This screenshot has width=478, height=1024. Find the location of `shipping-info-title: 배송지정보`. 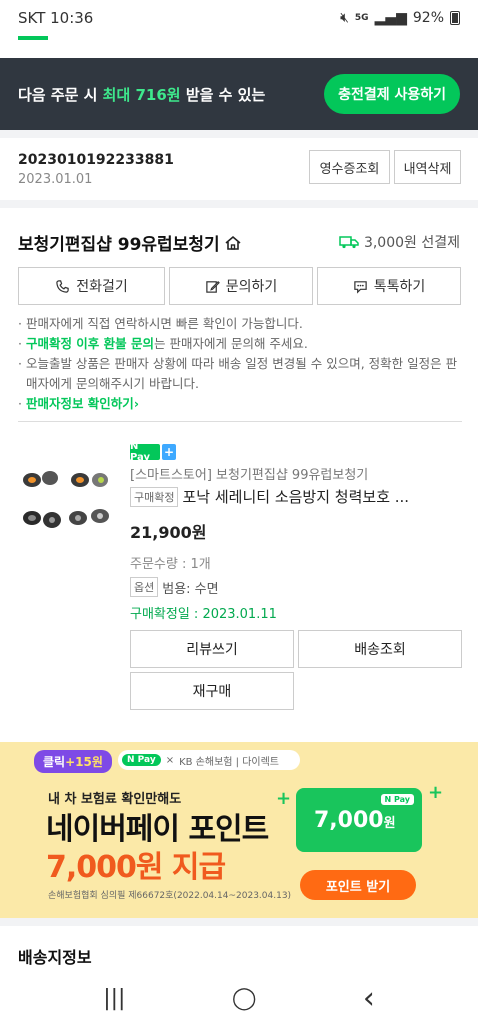

shipping-info-title: 배송지정보 is located at coordinates (55, 957).